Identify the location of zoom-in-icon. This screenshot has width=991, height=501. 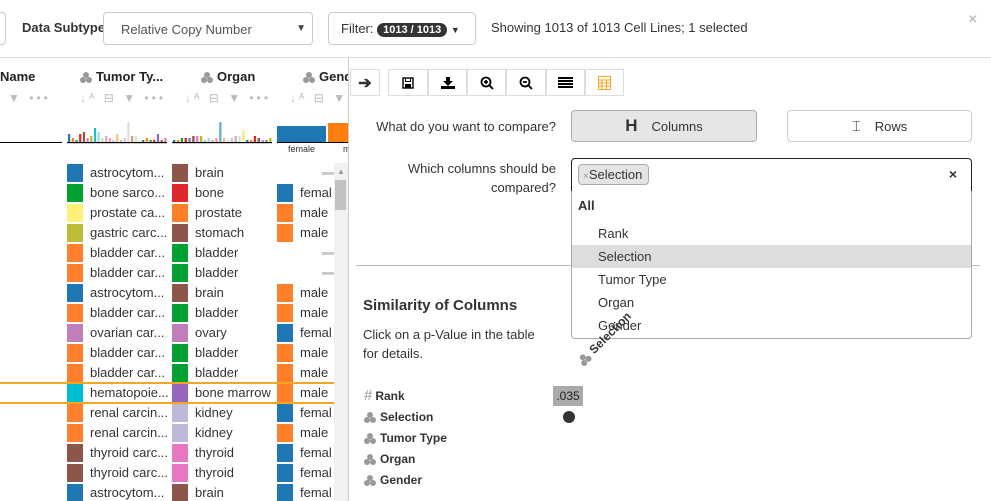
(486, 82).